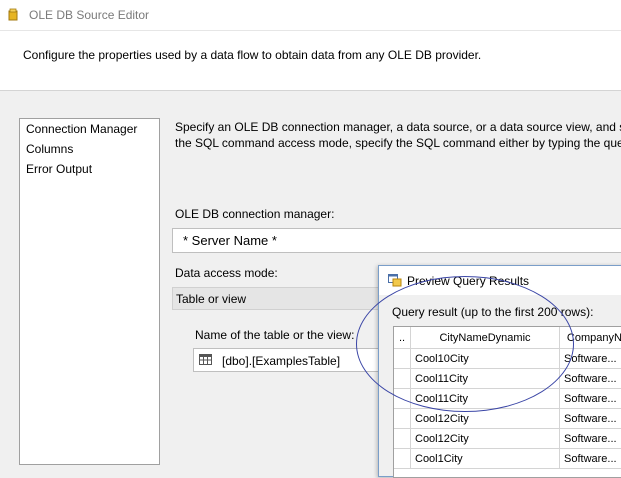  I want to click on ssis-package-icon, so click(13, 14).